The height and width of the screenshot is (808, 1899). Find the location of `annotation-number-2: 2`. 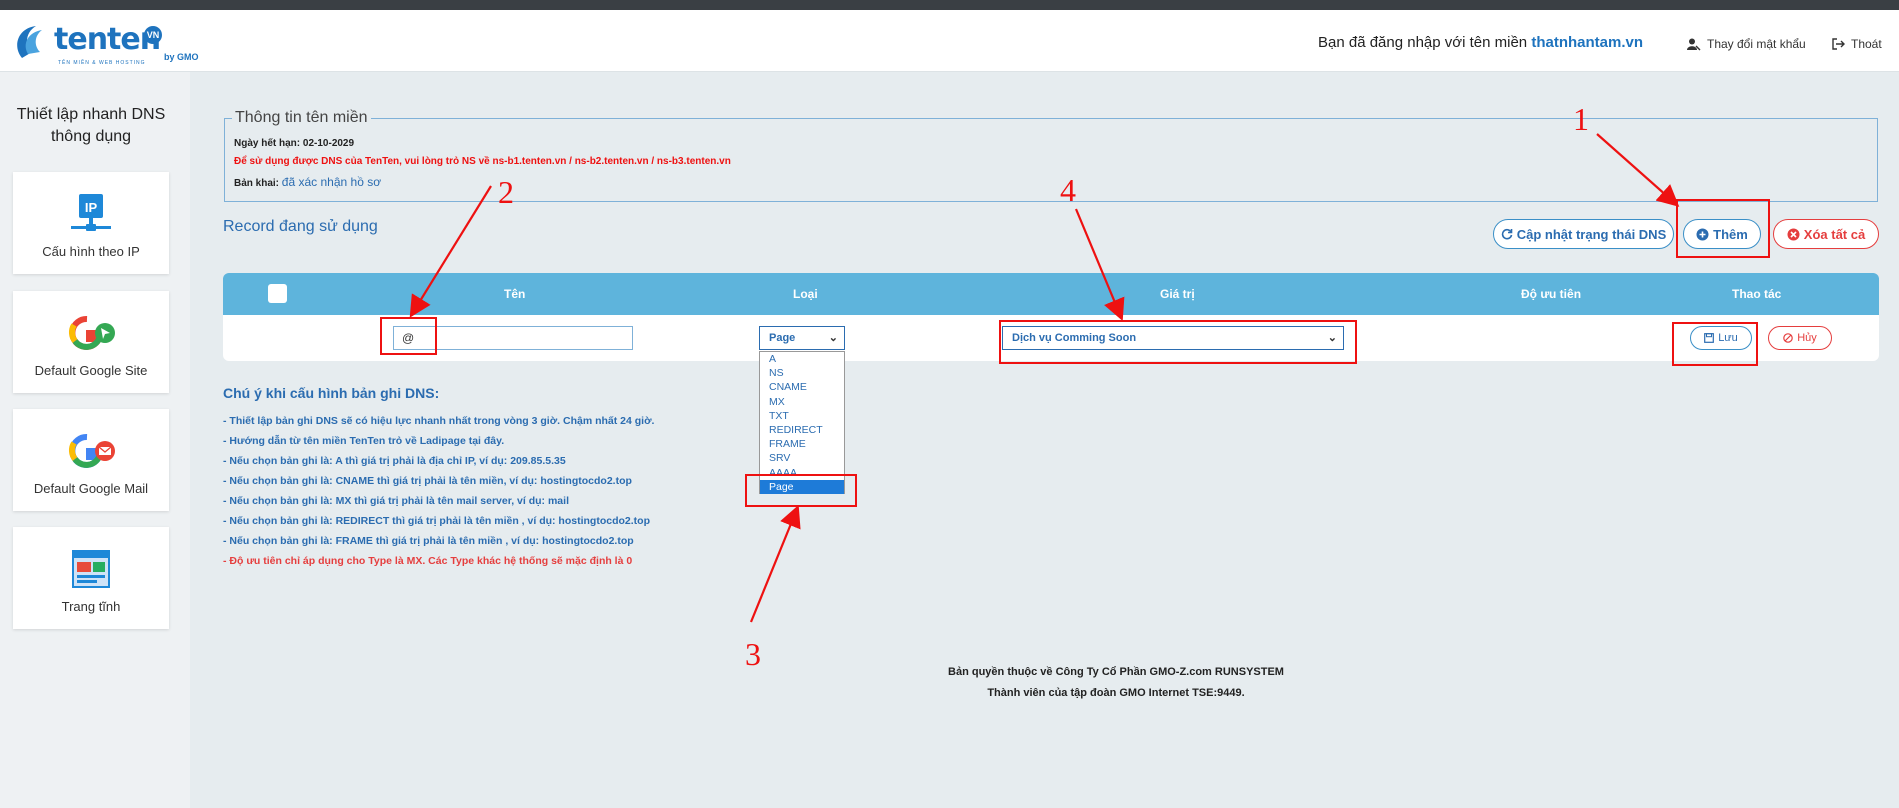

annotation-number-2: 2 is located at coordinates (506, 192).